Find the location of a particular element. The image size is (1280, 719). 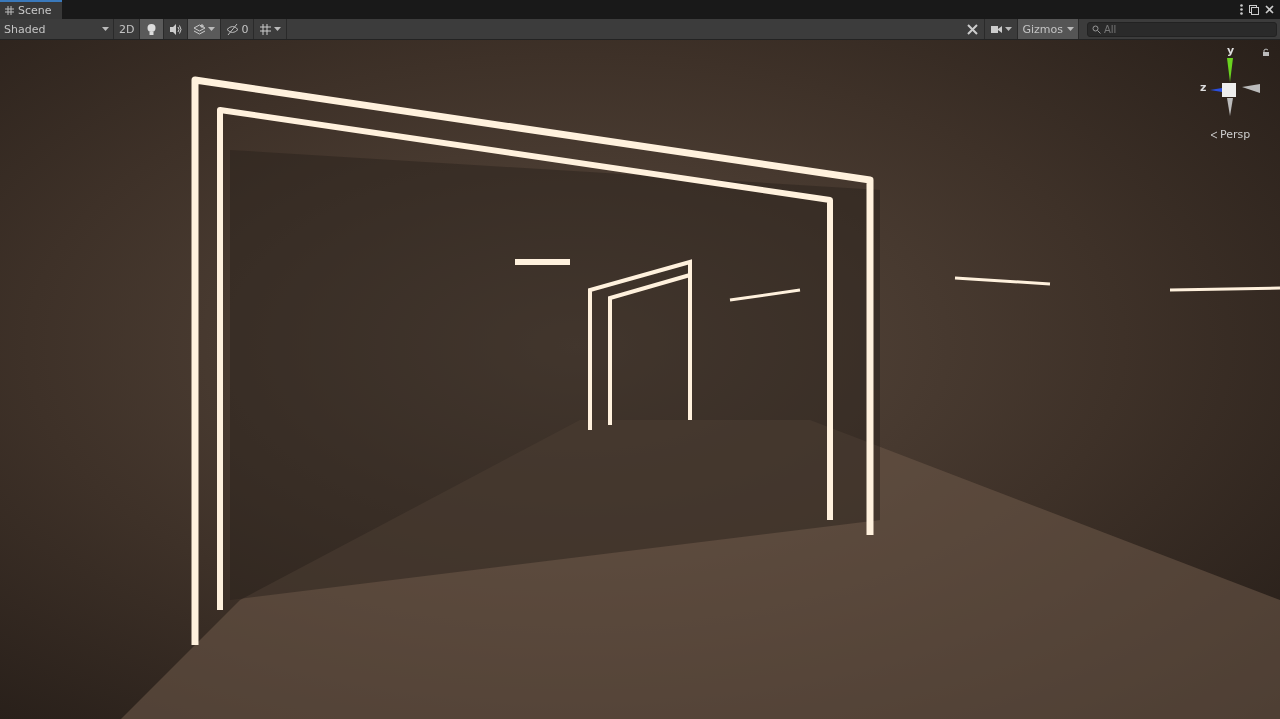

hidden-eye-icon is located at coordinates (233, 29).